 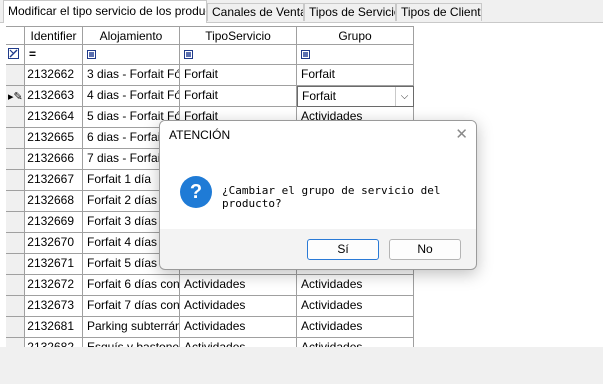 I want to click on cell-grupo: Forfait, so click(x=355, y=75).